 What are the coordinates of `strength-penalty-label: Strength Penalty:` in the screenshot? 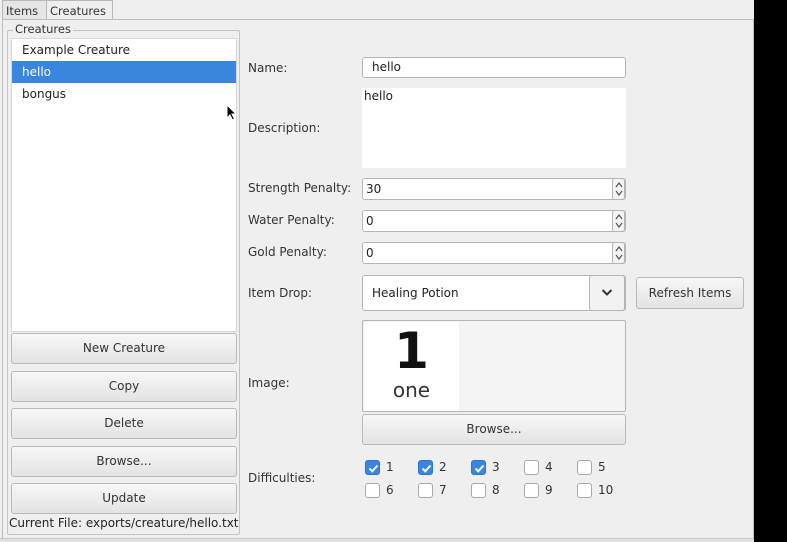 It's located at (300, 188).